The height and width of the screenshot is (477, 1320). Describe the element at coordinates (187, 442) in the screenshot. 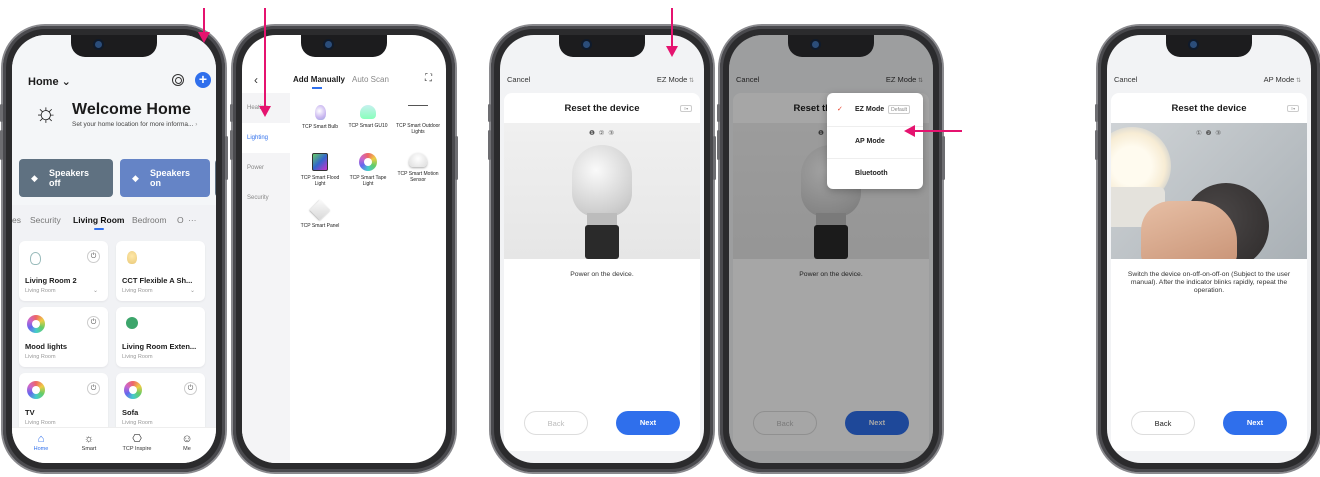

I see `tabbar-me: ☺ Me` at that location.